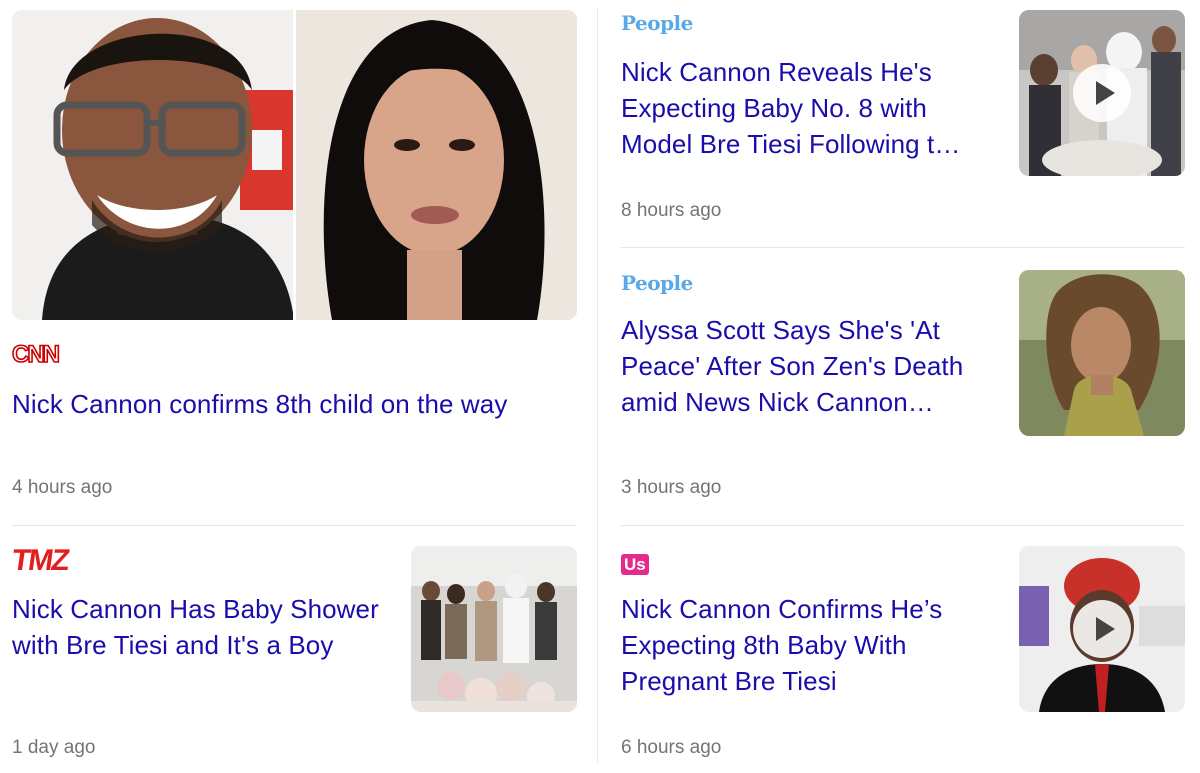 This screenshot has height=773, width=1200. What do you see at coordinates (62, 487) in the screenshot?
I see `article-timestamp: 4 hours ago` at bounding box center [62, 487].